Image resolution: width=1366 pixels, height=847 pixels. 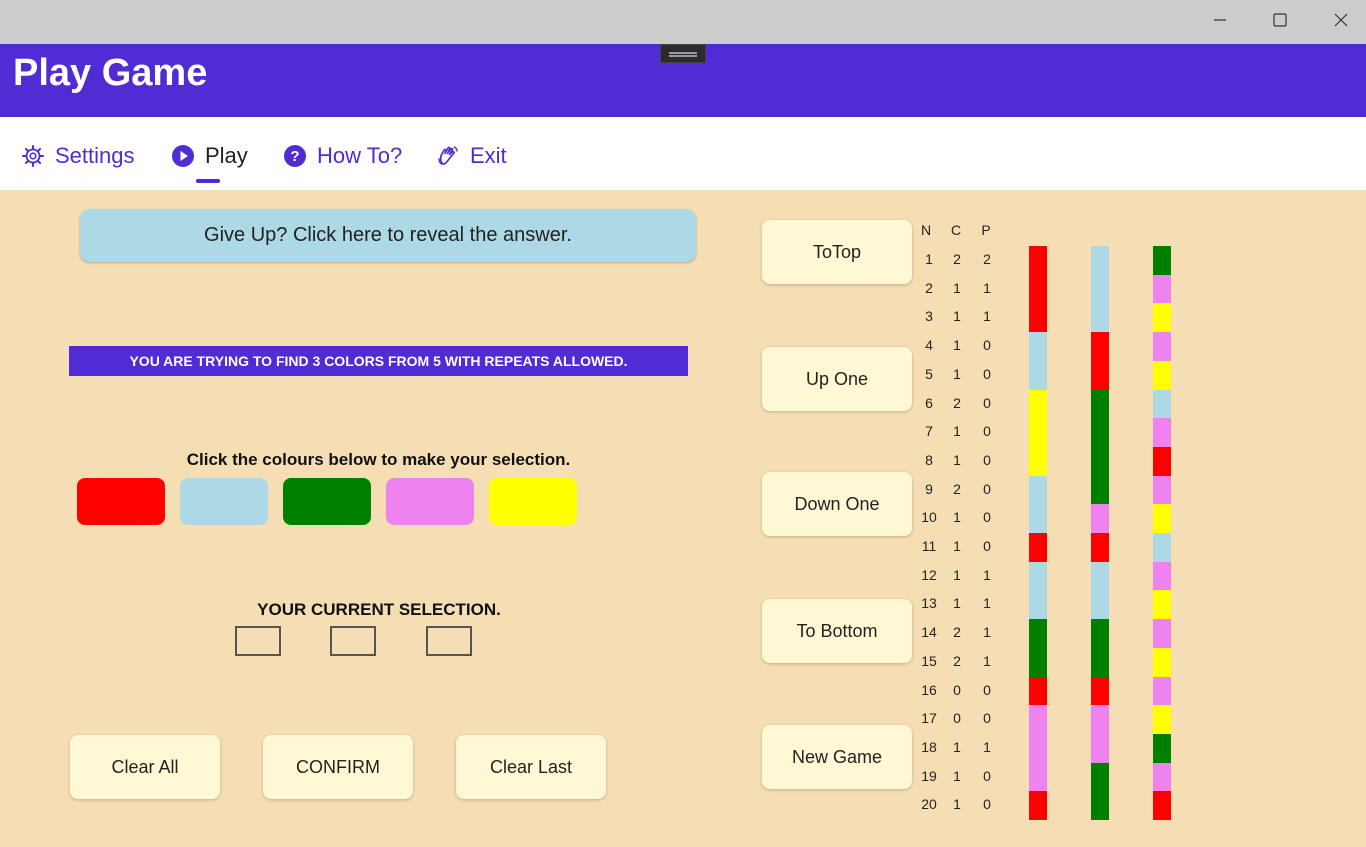 I want to click on history-row: 18 1 1, so click(x=956, y=747).